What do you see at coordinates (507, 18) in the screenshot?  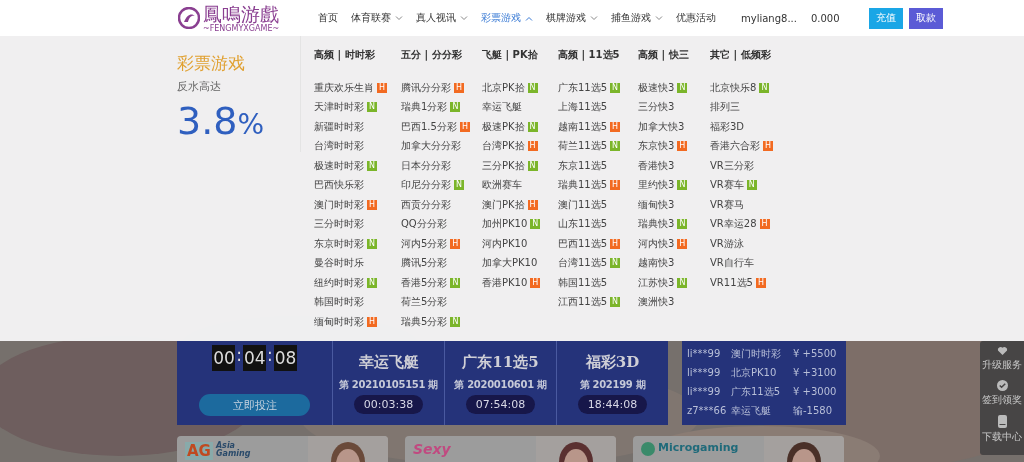 I see `nav-item: 彩票游戏` at bounding box center [507, 18].